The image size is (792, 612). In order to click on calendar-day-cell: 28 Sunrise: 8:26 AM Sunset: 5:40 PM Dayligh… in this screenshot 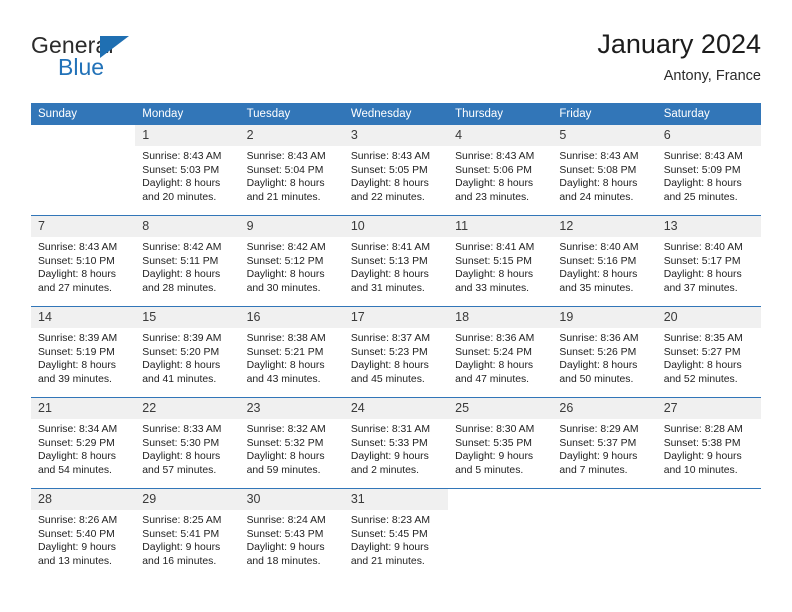, I will do `click(83, 533)`.